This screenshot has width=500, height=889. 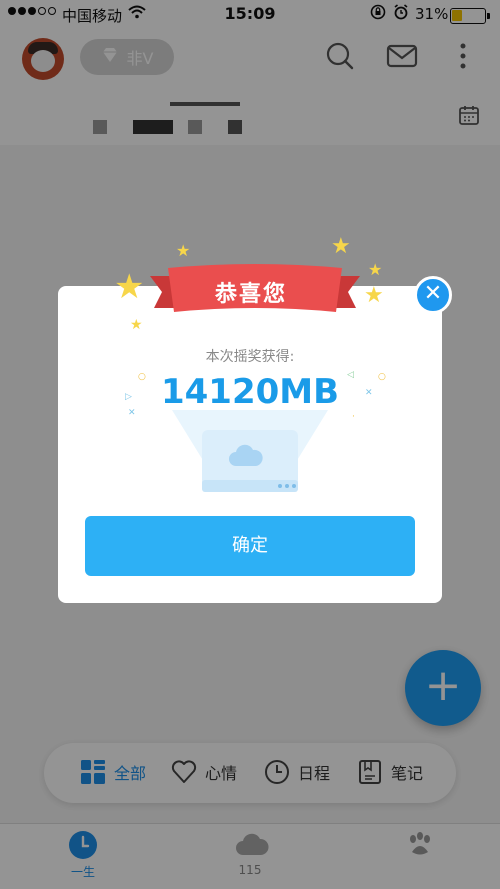 What do you see at coordinates (128, 397) in the screenshot?
I see `sparkle-icon: ▷` at bounding box center [128, 397].